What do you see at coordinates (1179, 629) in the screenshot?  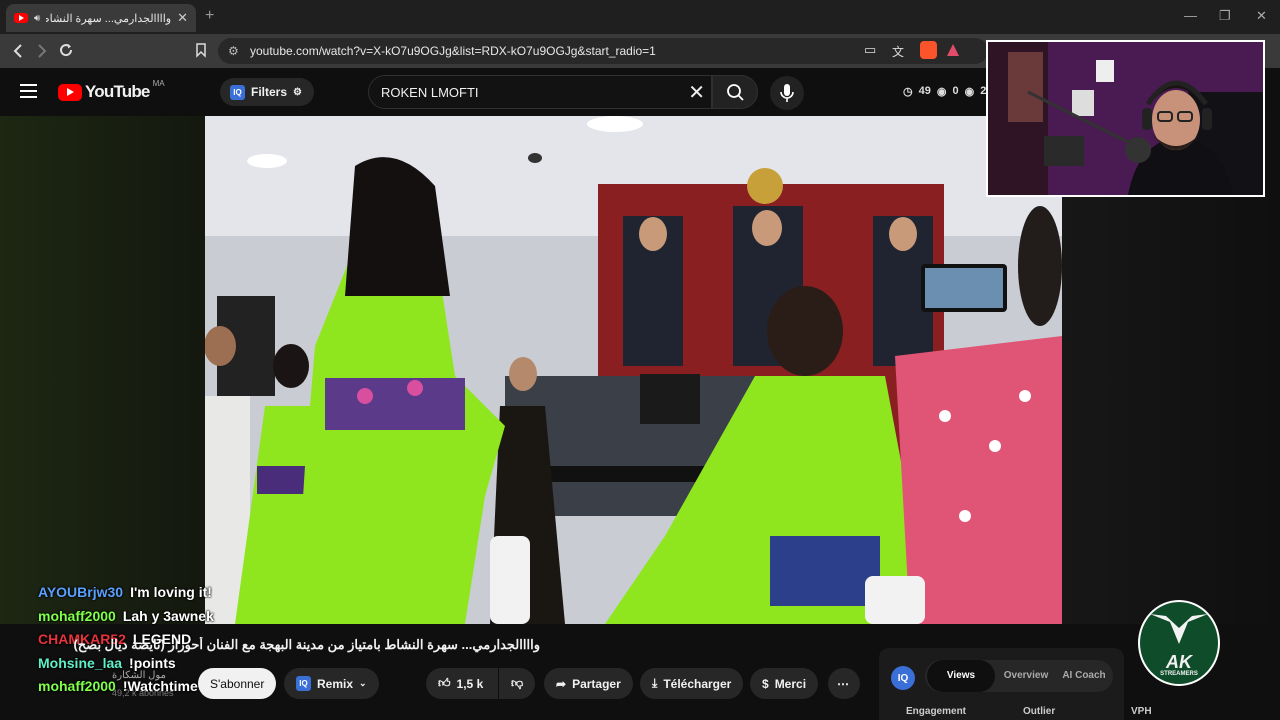 I see `eagle-icon` at bounding box center [1179, 629].